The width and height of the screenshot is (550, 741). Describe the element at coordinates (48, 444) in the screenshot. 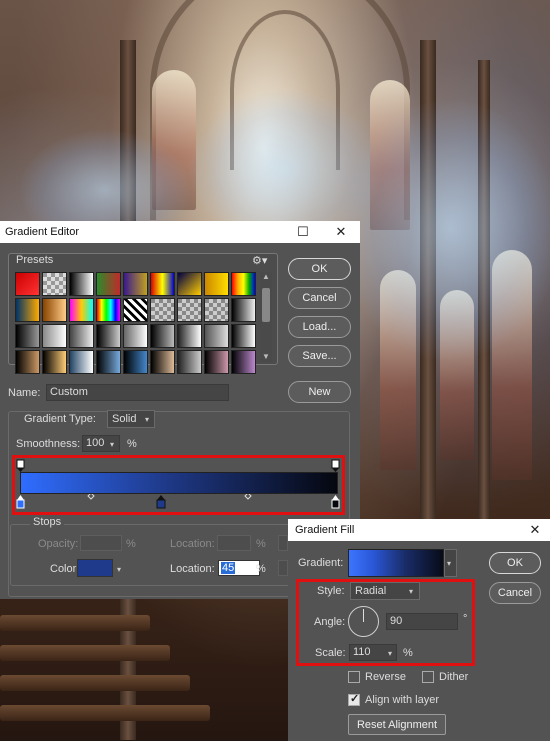

I see `smoothness-label: Smoothness:` at that location.